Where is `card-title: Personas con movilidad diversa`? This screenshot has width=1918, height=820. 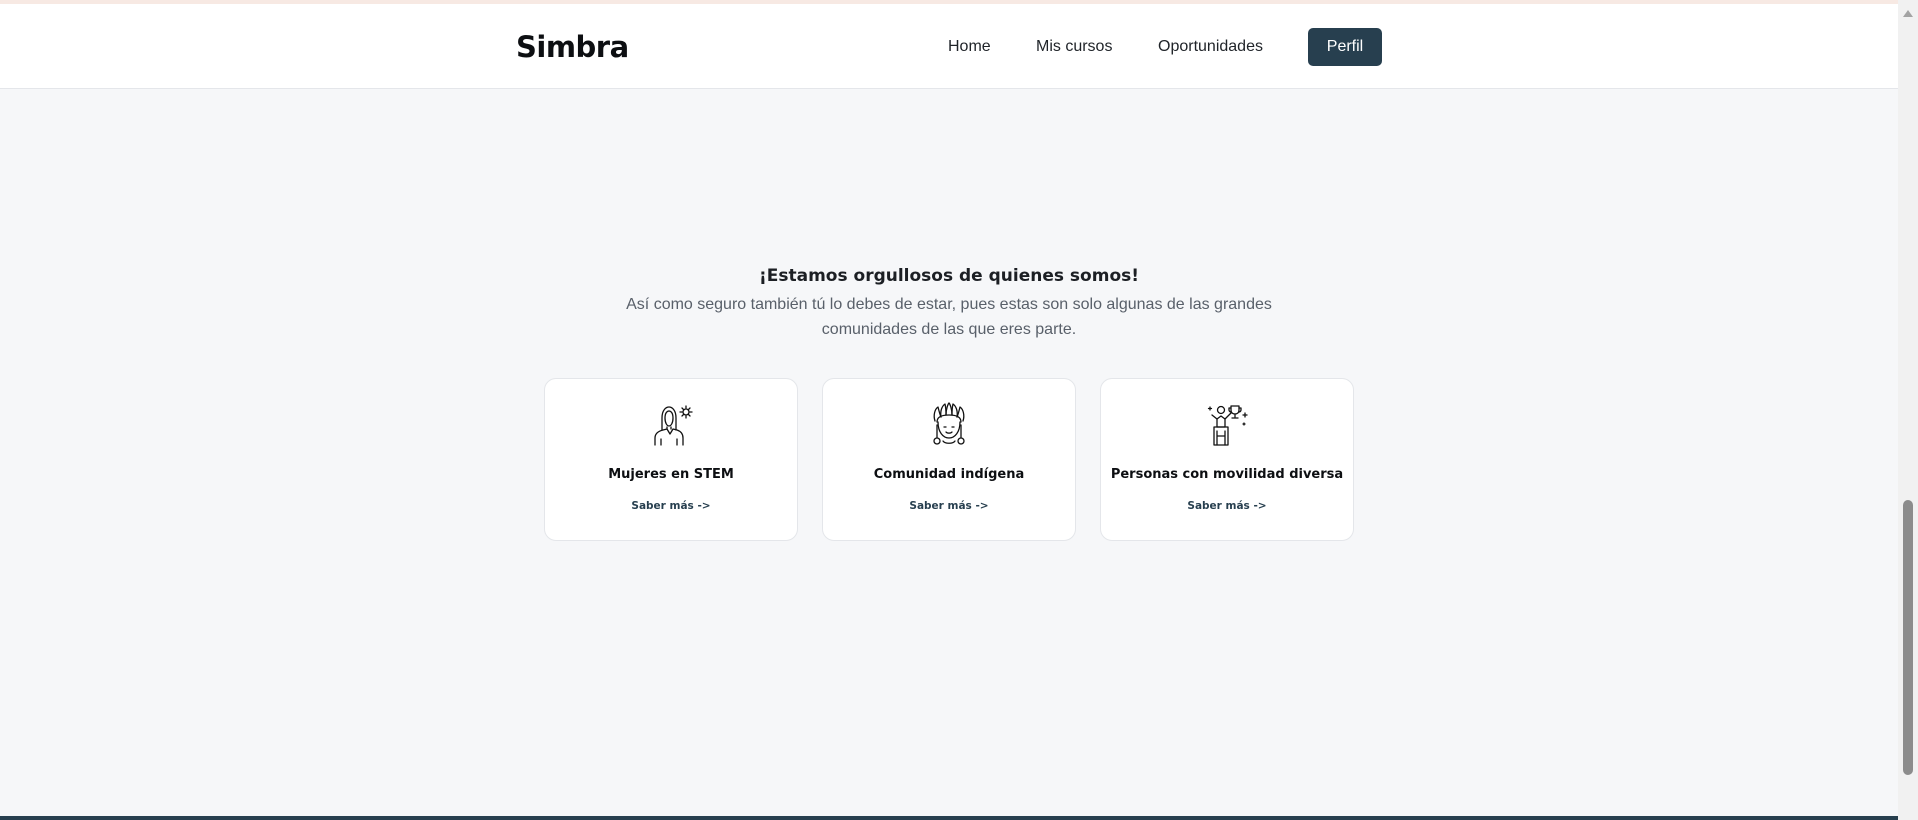
card-title: Personas con movilidad diversa is located at coordinates (1227, 474).